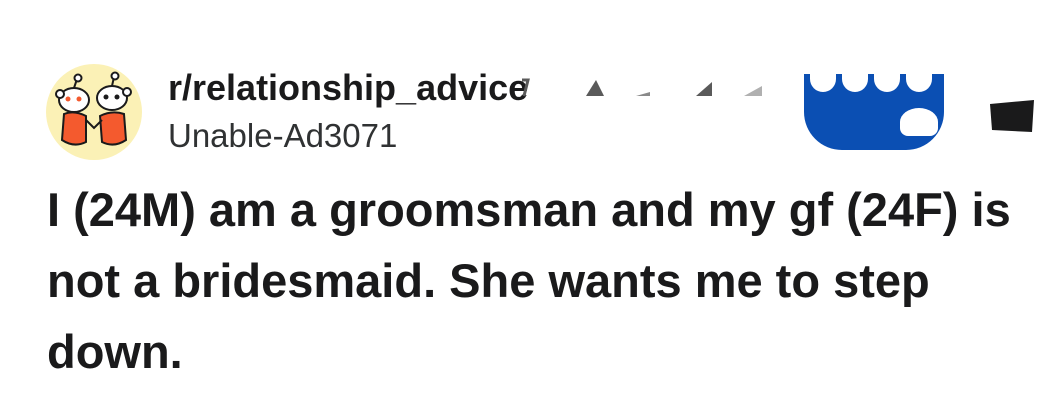  I want to click on subreddit-avatar, so click(94, 112).